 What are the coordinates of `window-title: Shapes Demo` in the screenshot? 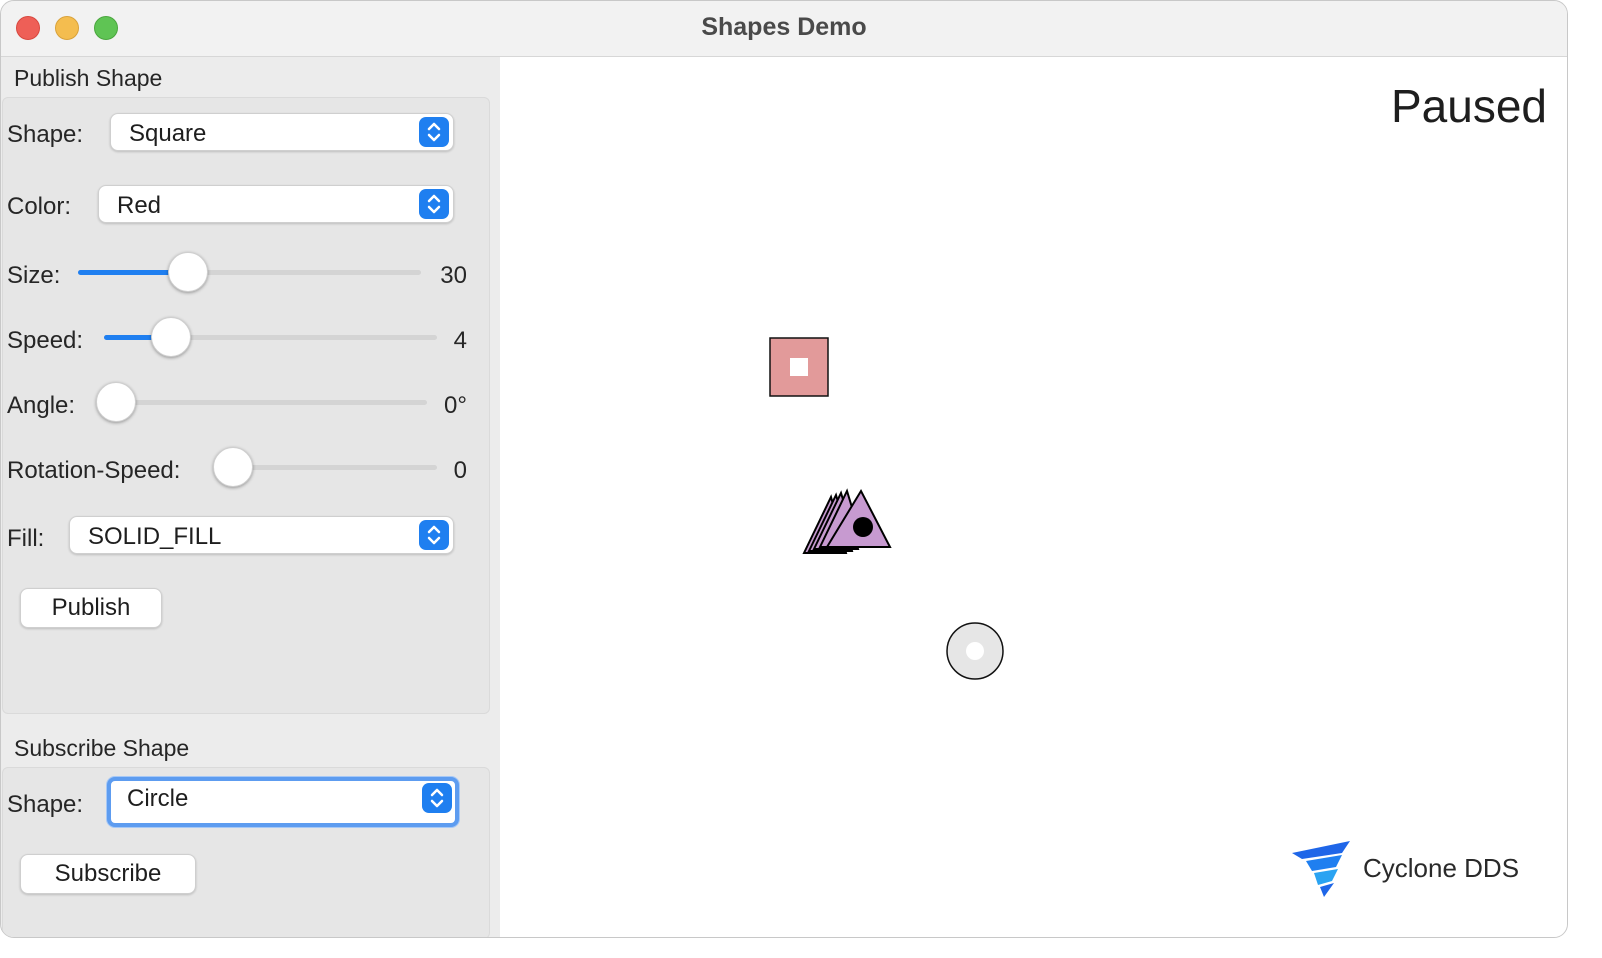 It's located at (784, 27).